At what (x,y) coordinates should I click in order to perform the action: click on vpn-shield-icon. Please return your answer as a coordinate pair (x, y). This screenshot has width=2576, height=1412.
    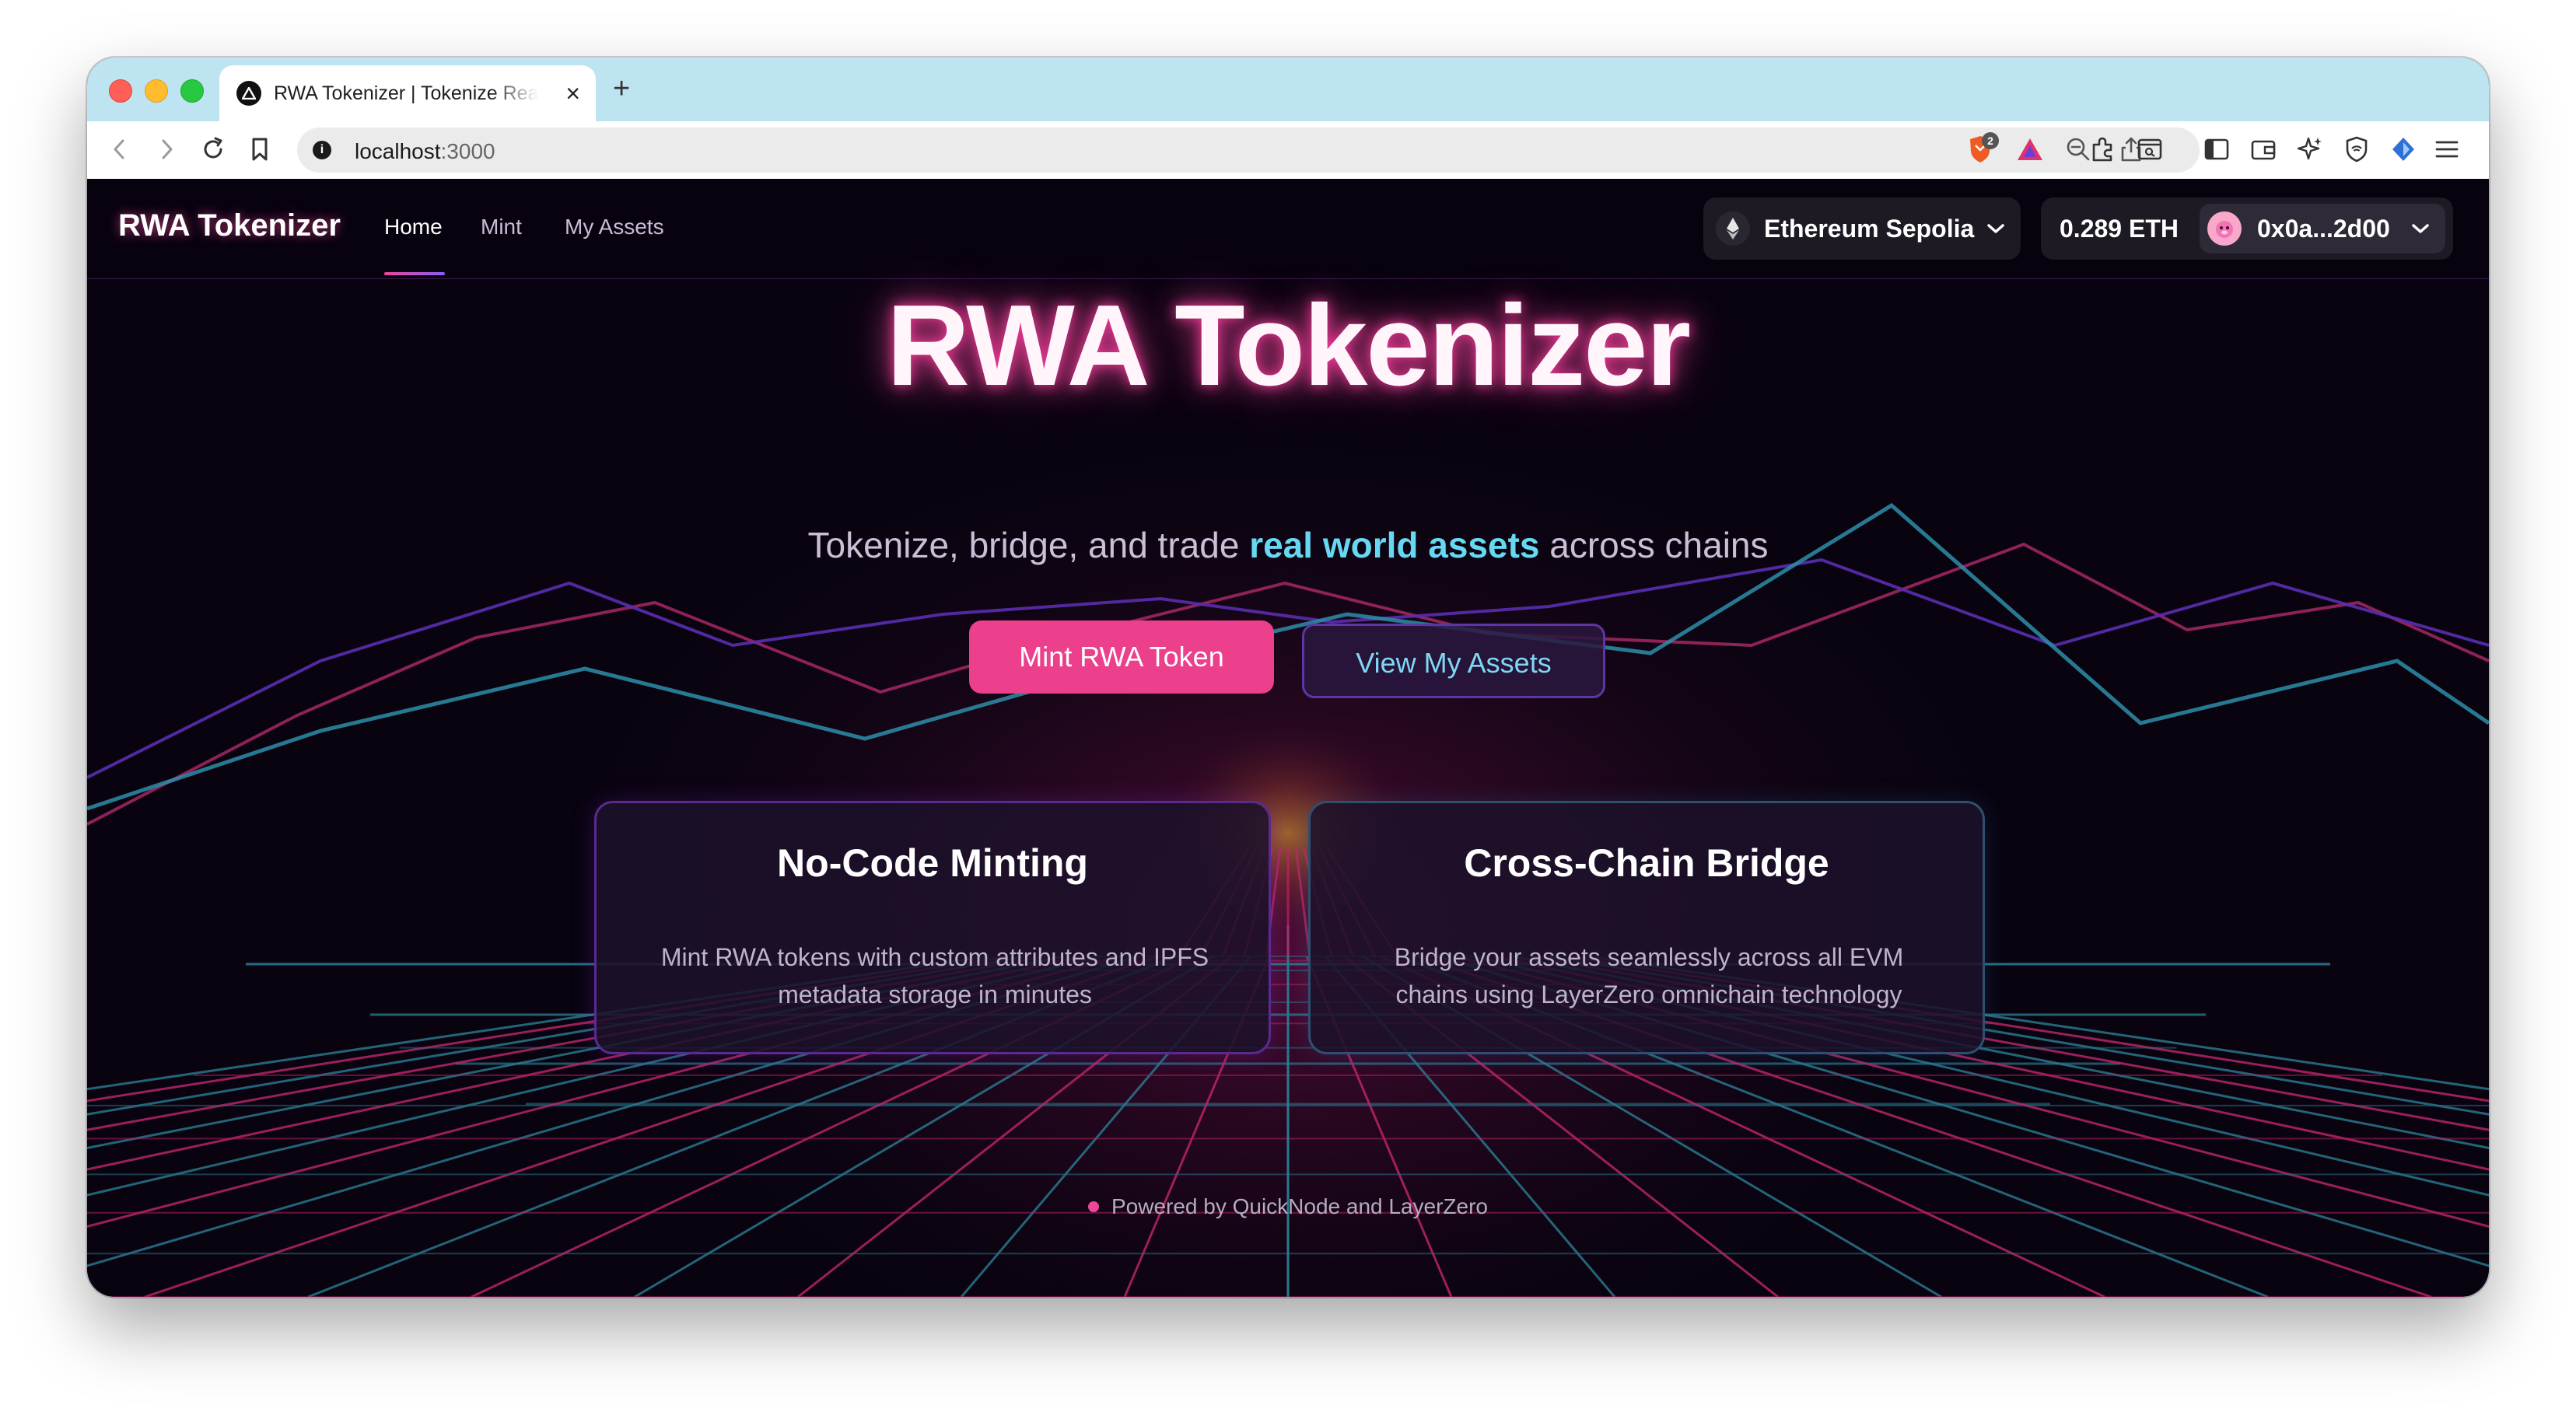
    Looking at the image, I should click on (2357, 150).